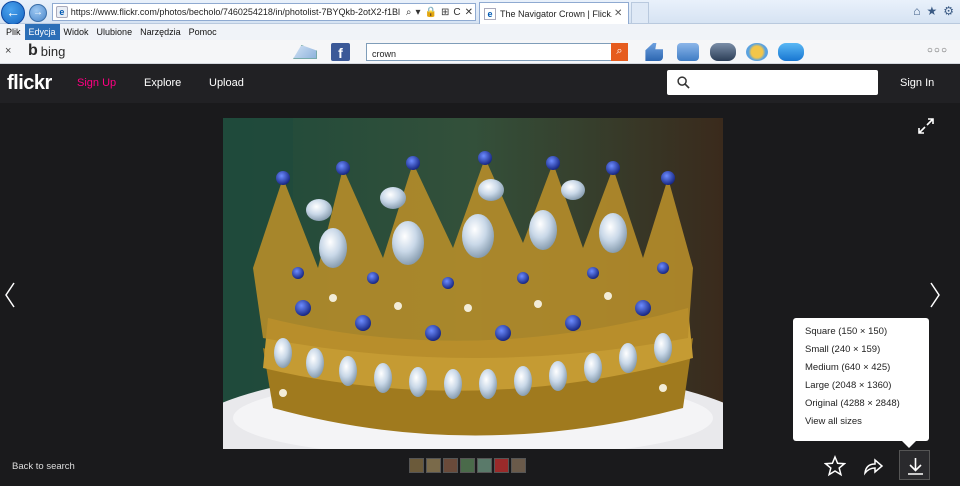  What do you see at coordinates (916, 11) in the screenshot?
I see `home-icon: ⌂` at bounding box center [916, 11].